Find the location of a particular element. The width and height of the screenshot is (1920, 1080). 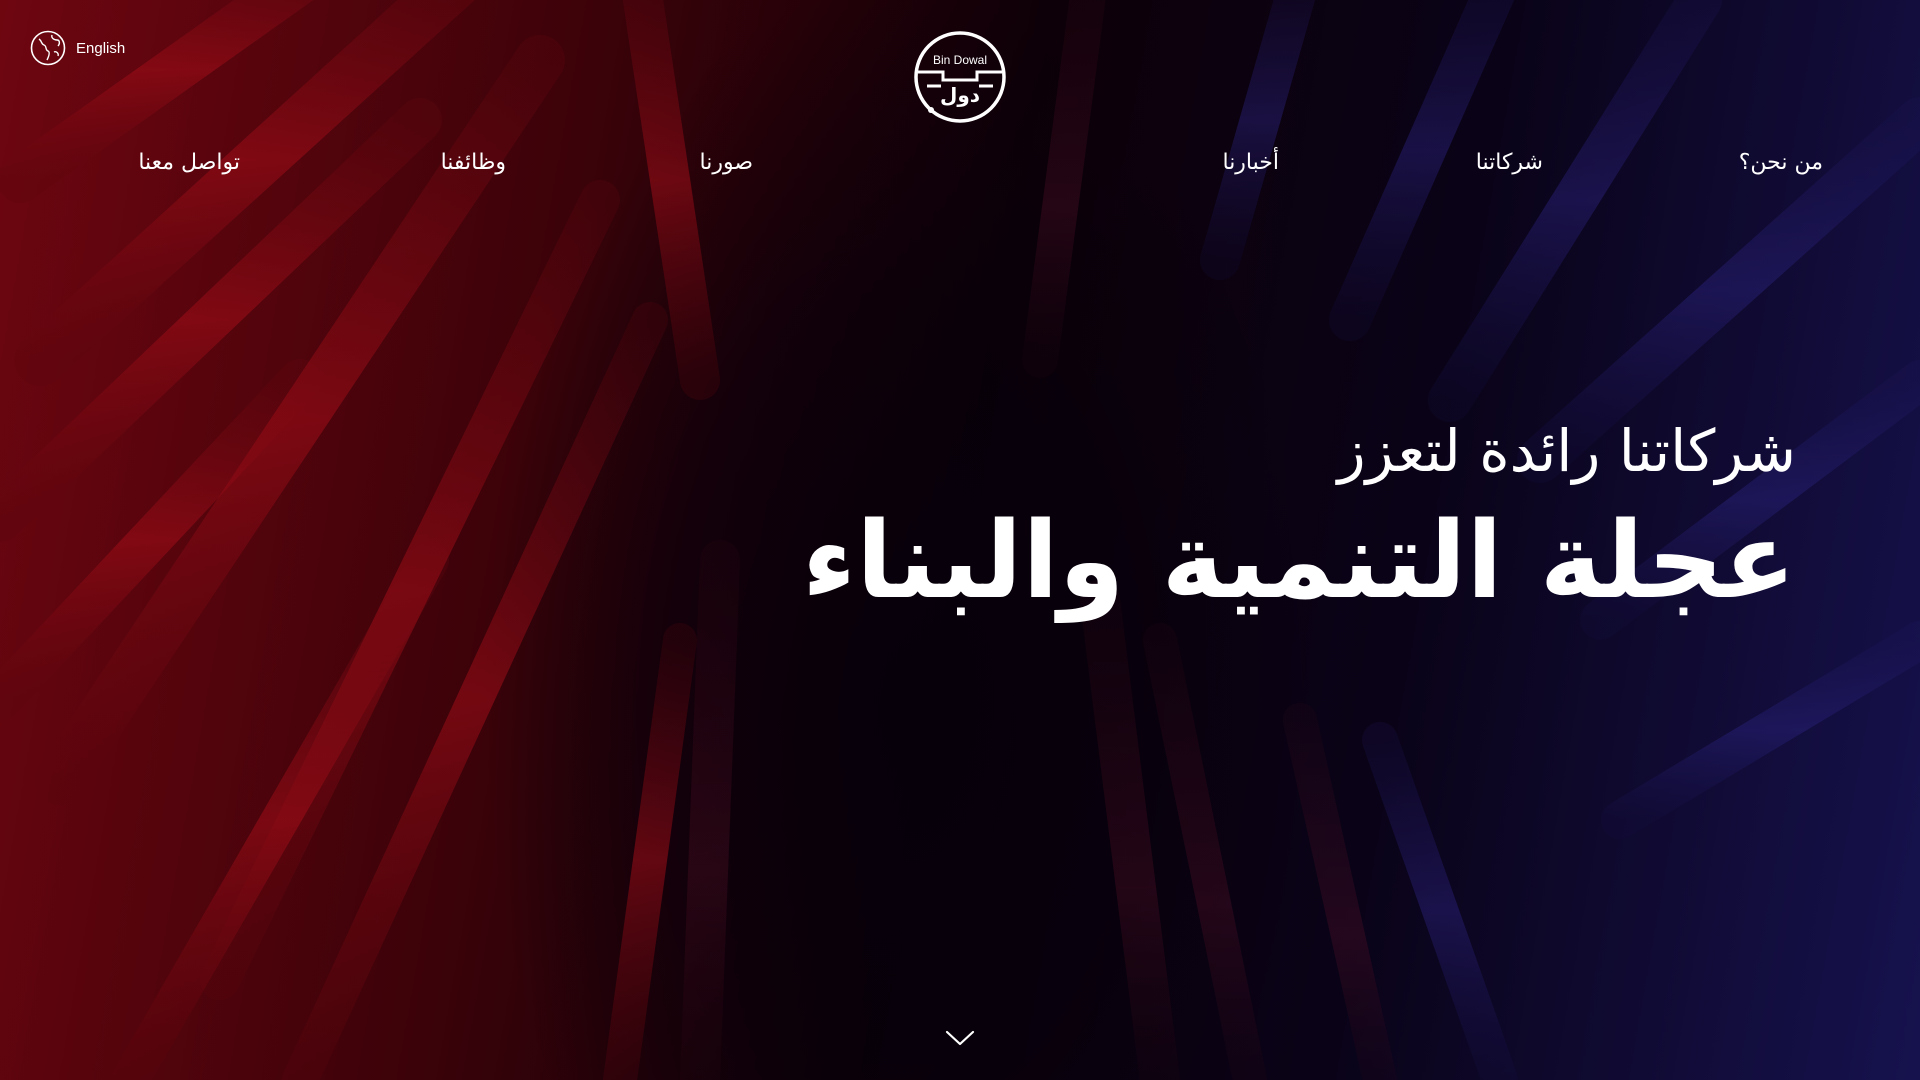

chevron-down-icon is located at coordinates (960, 1038).